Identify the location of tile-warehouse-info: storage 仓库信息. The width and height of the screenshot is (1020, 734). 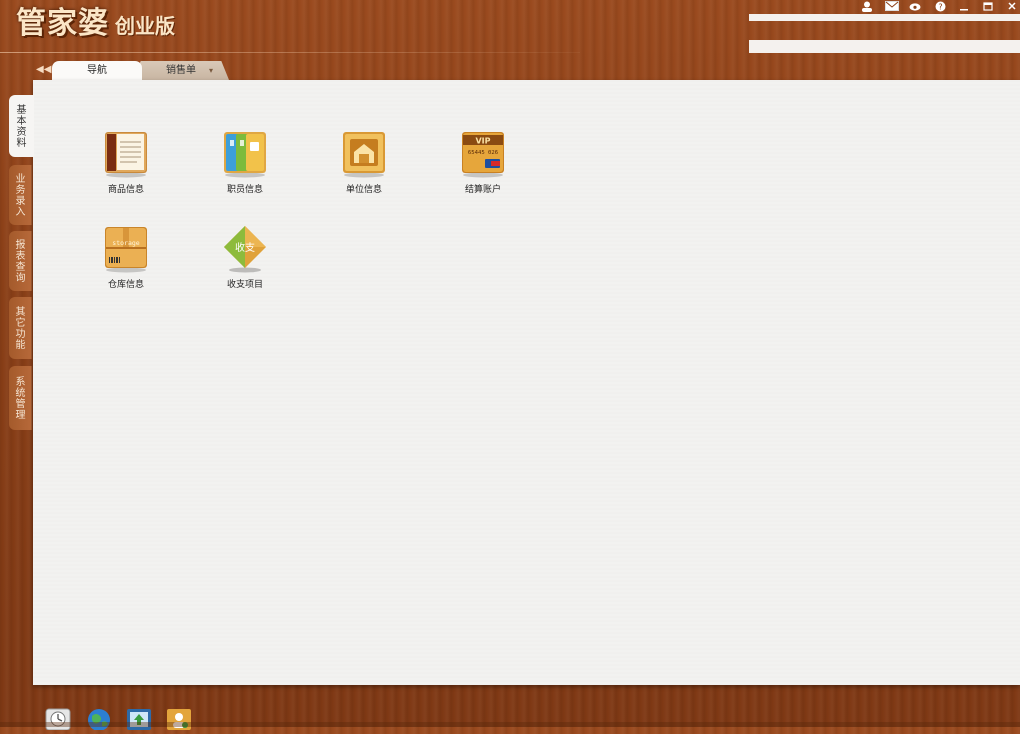
(126, 257).